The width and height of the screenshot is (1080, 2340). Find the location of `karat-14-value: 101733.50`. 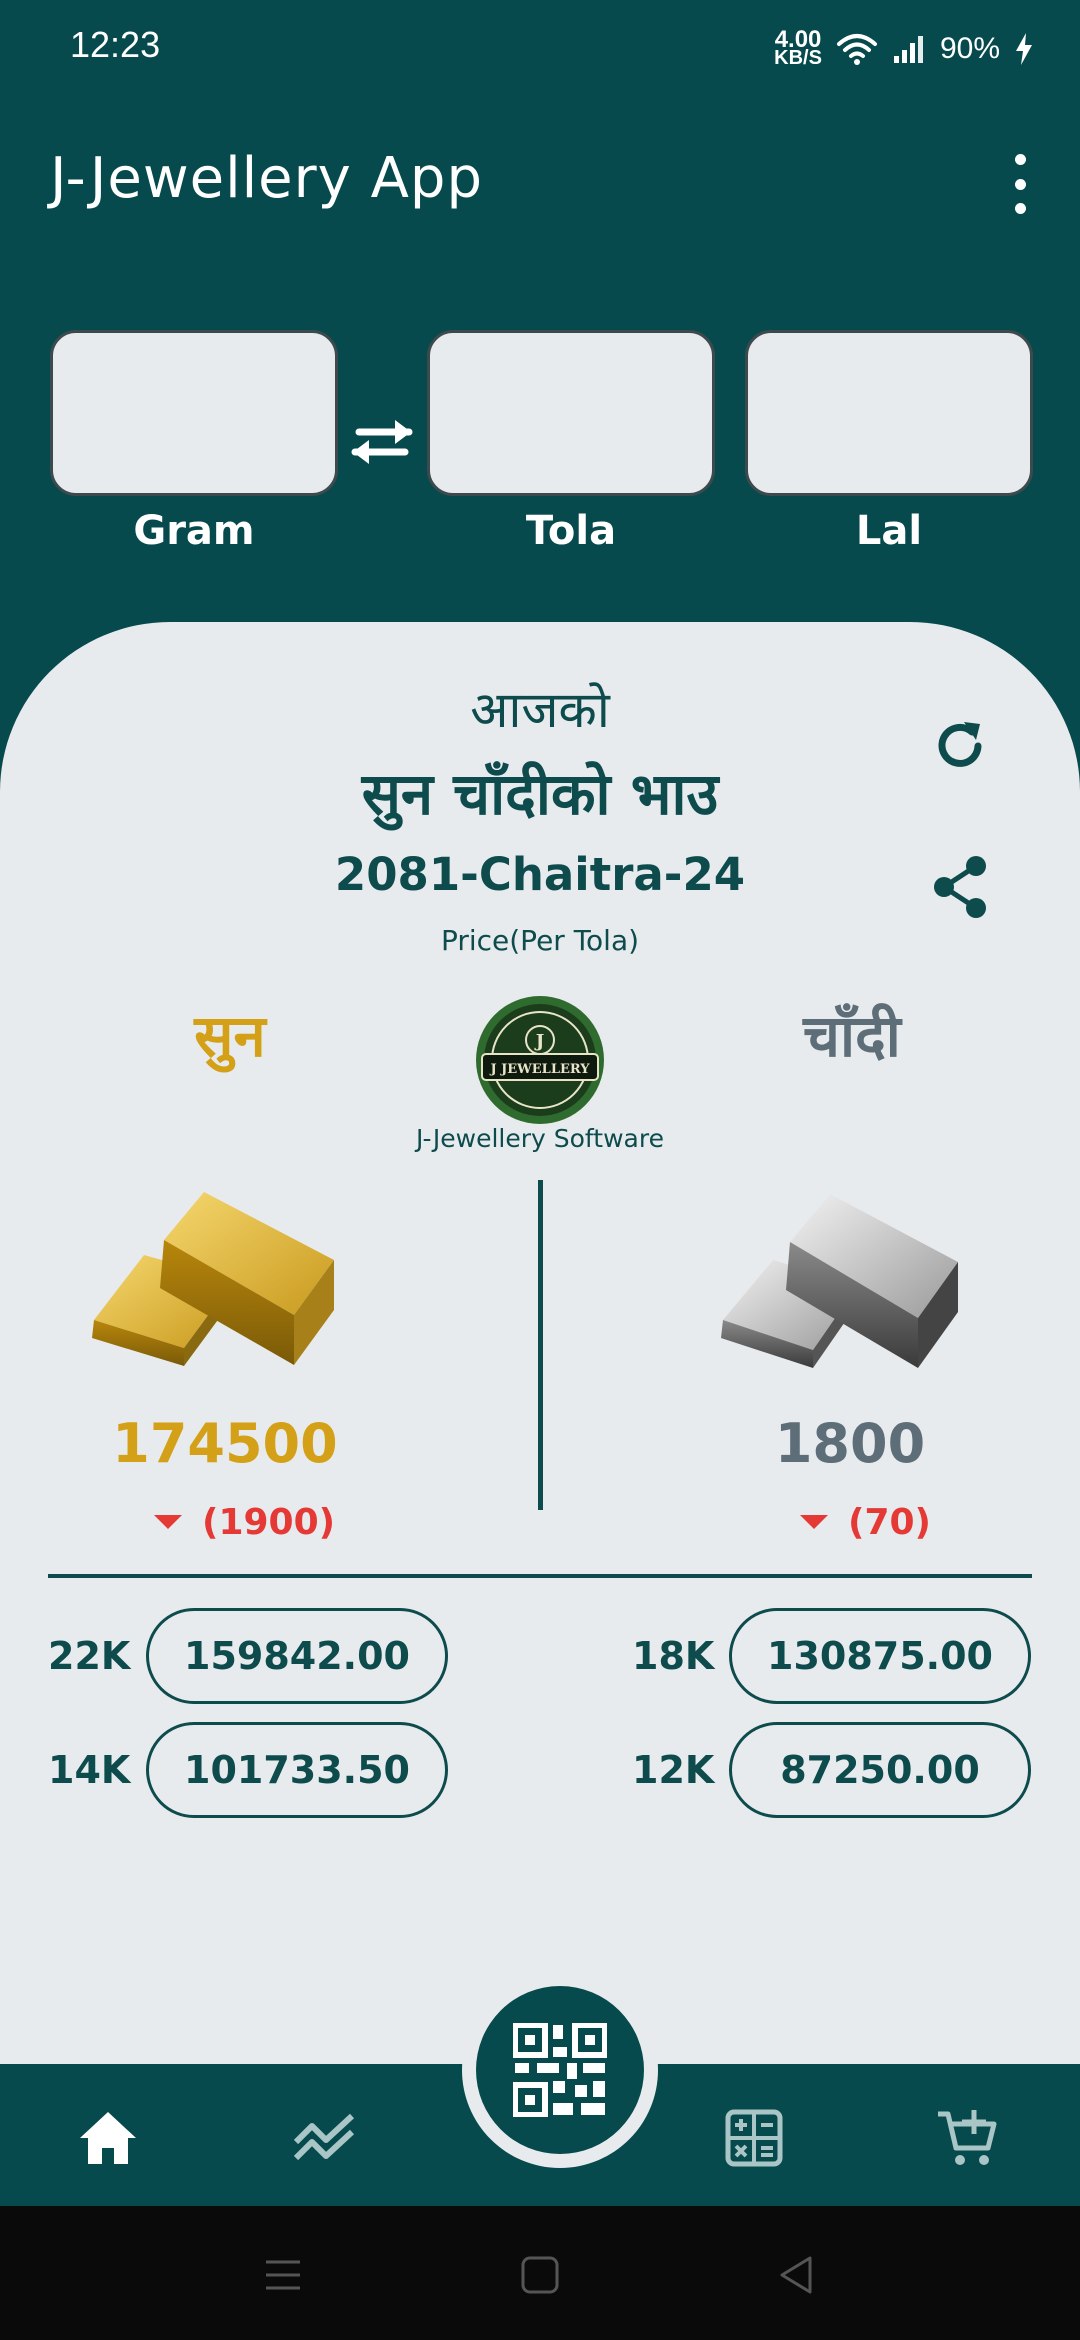

karat-14-value: 101733.50 is located at coordinates (297, 1770).